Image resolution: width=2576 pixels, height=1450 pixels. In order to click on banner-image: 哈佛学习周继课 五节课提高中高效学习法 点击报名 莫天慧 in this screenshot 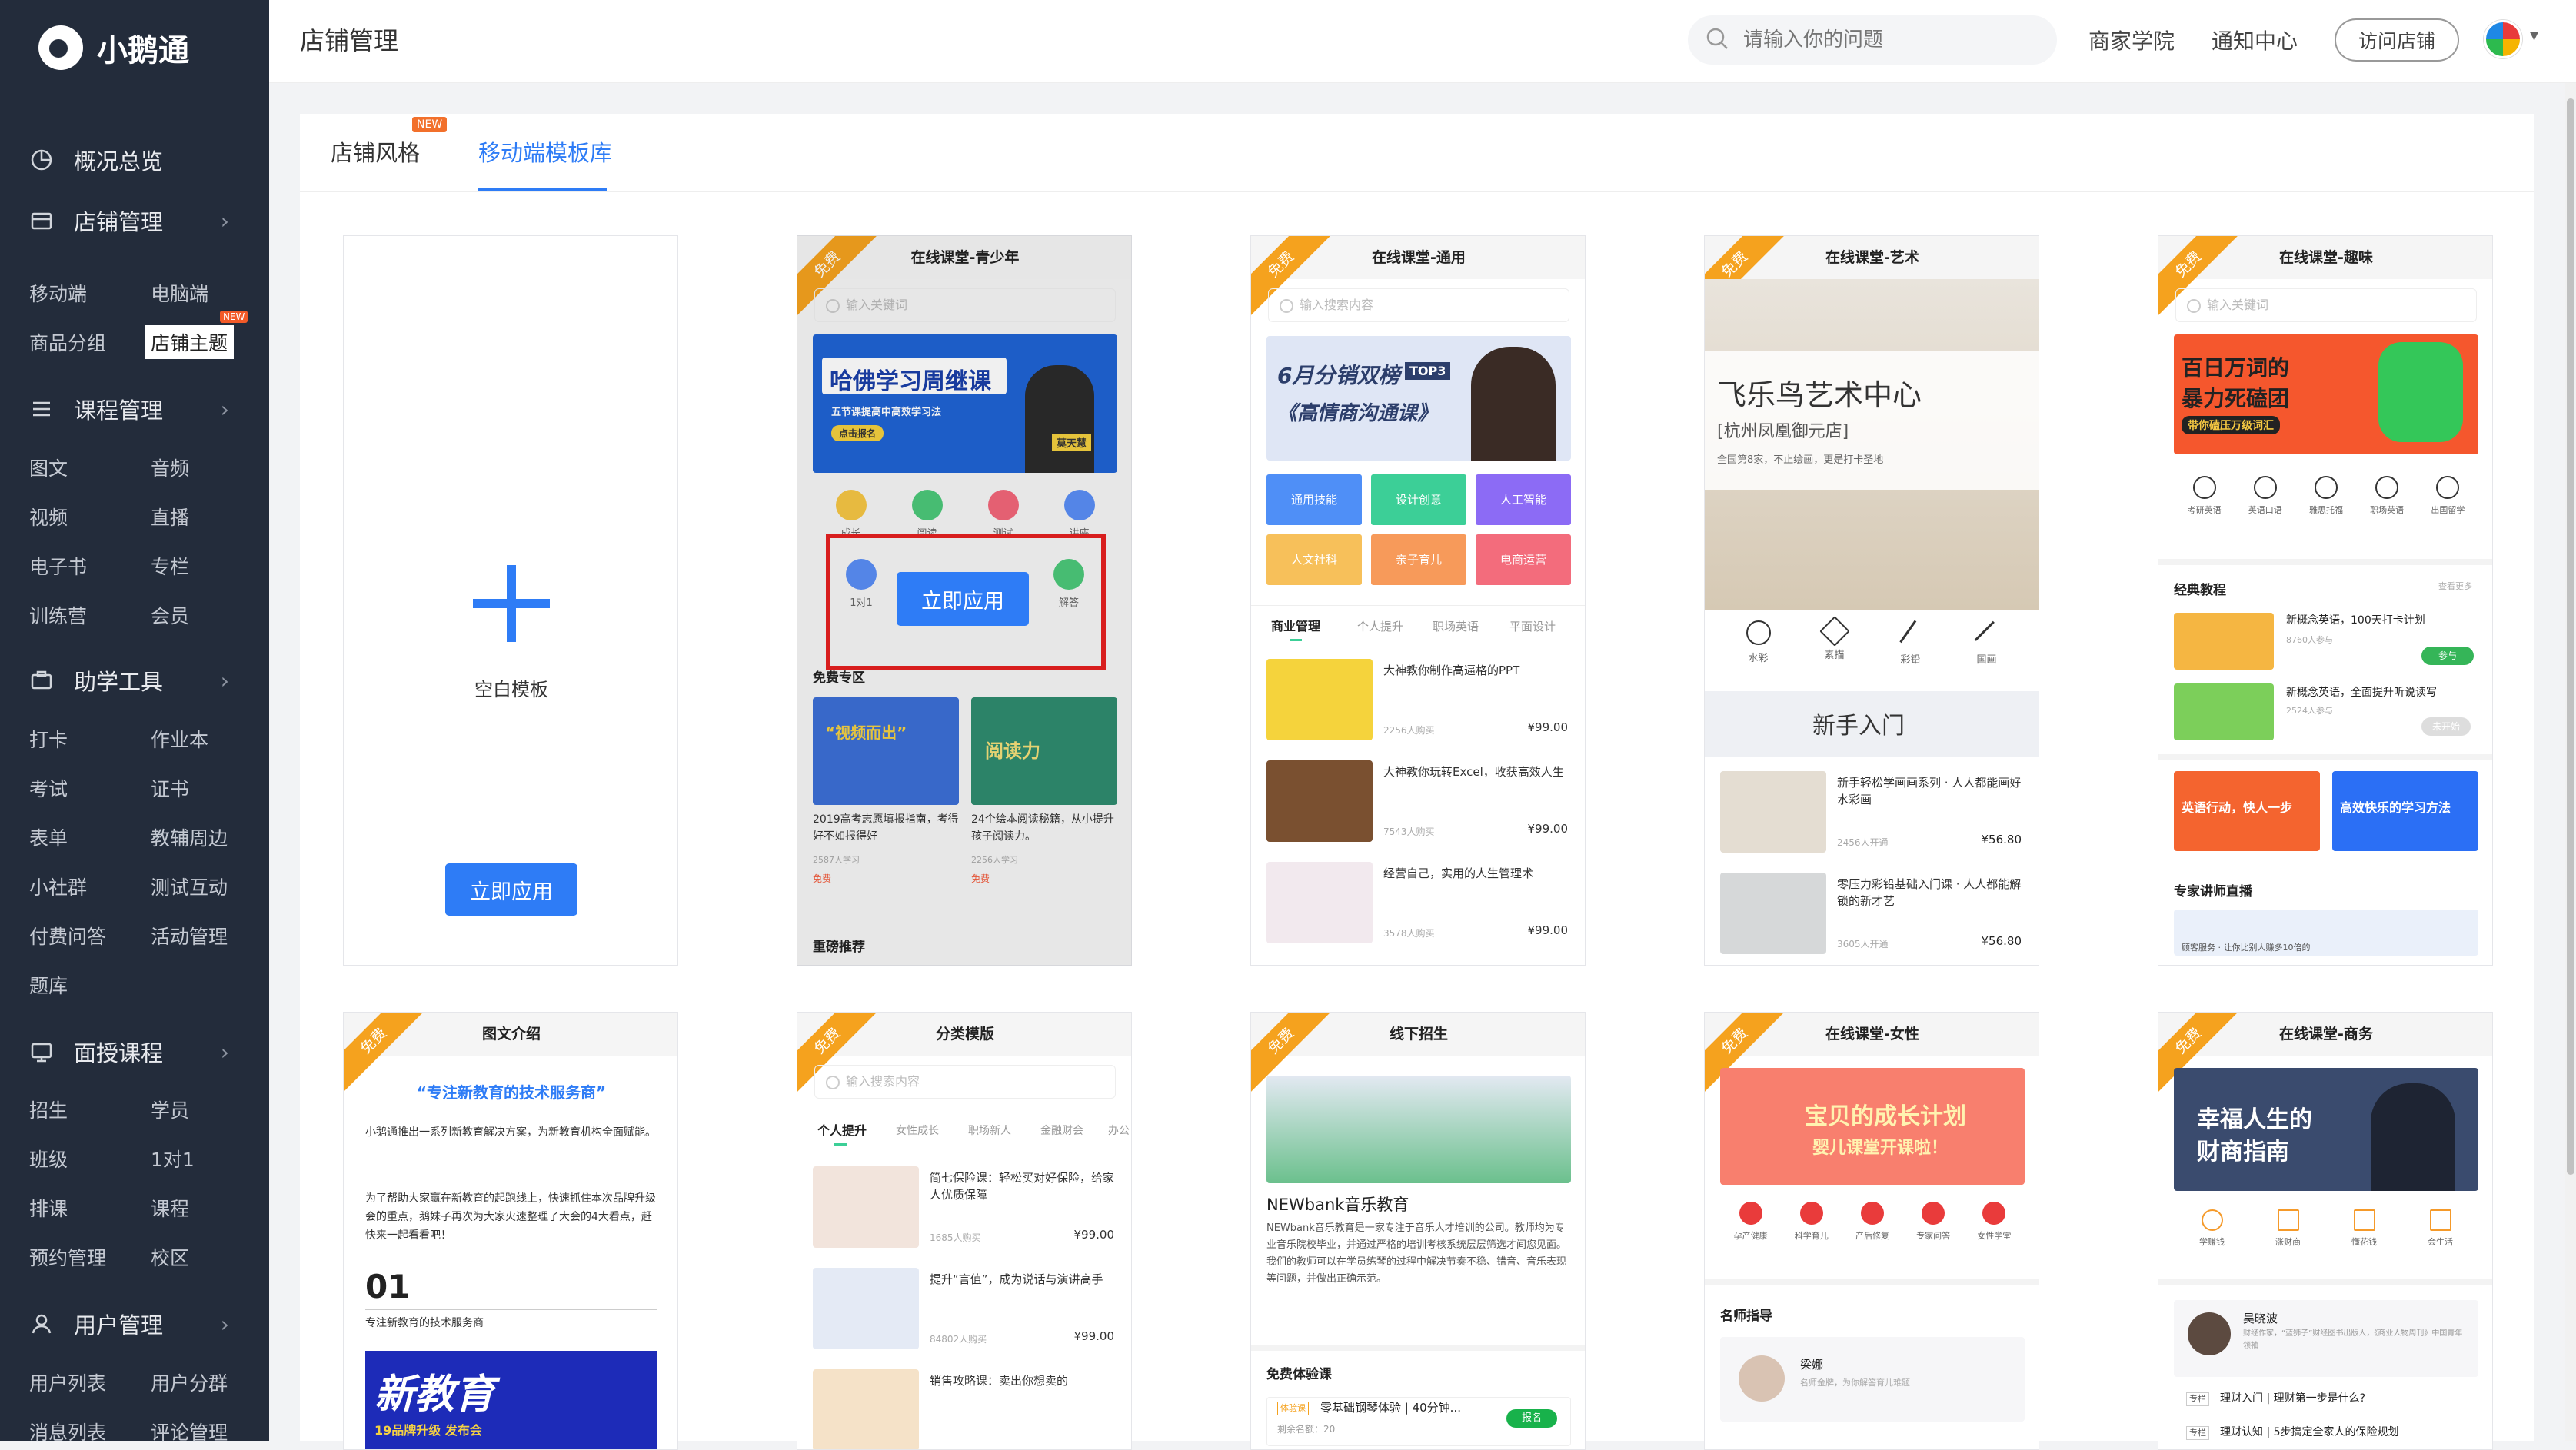, I will do `click(965, 403)`.